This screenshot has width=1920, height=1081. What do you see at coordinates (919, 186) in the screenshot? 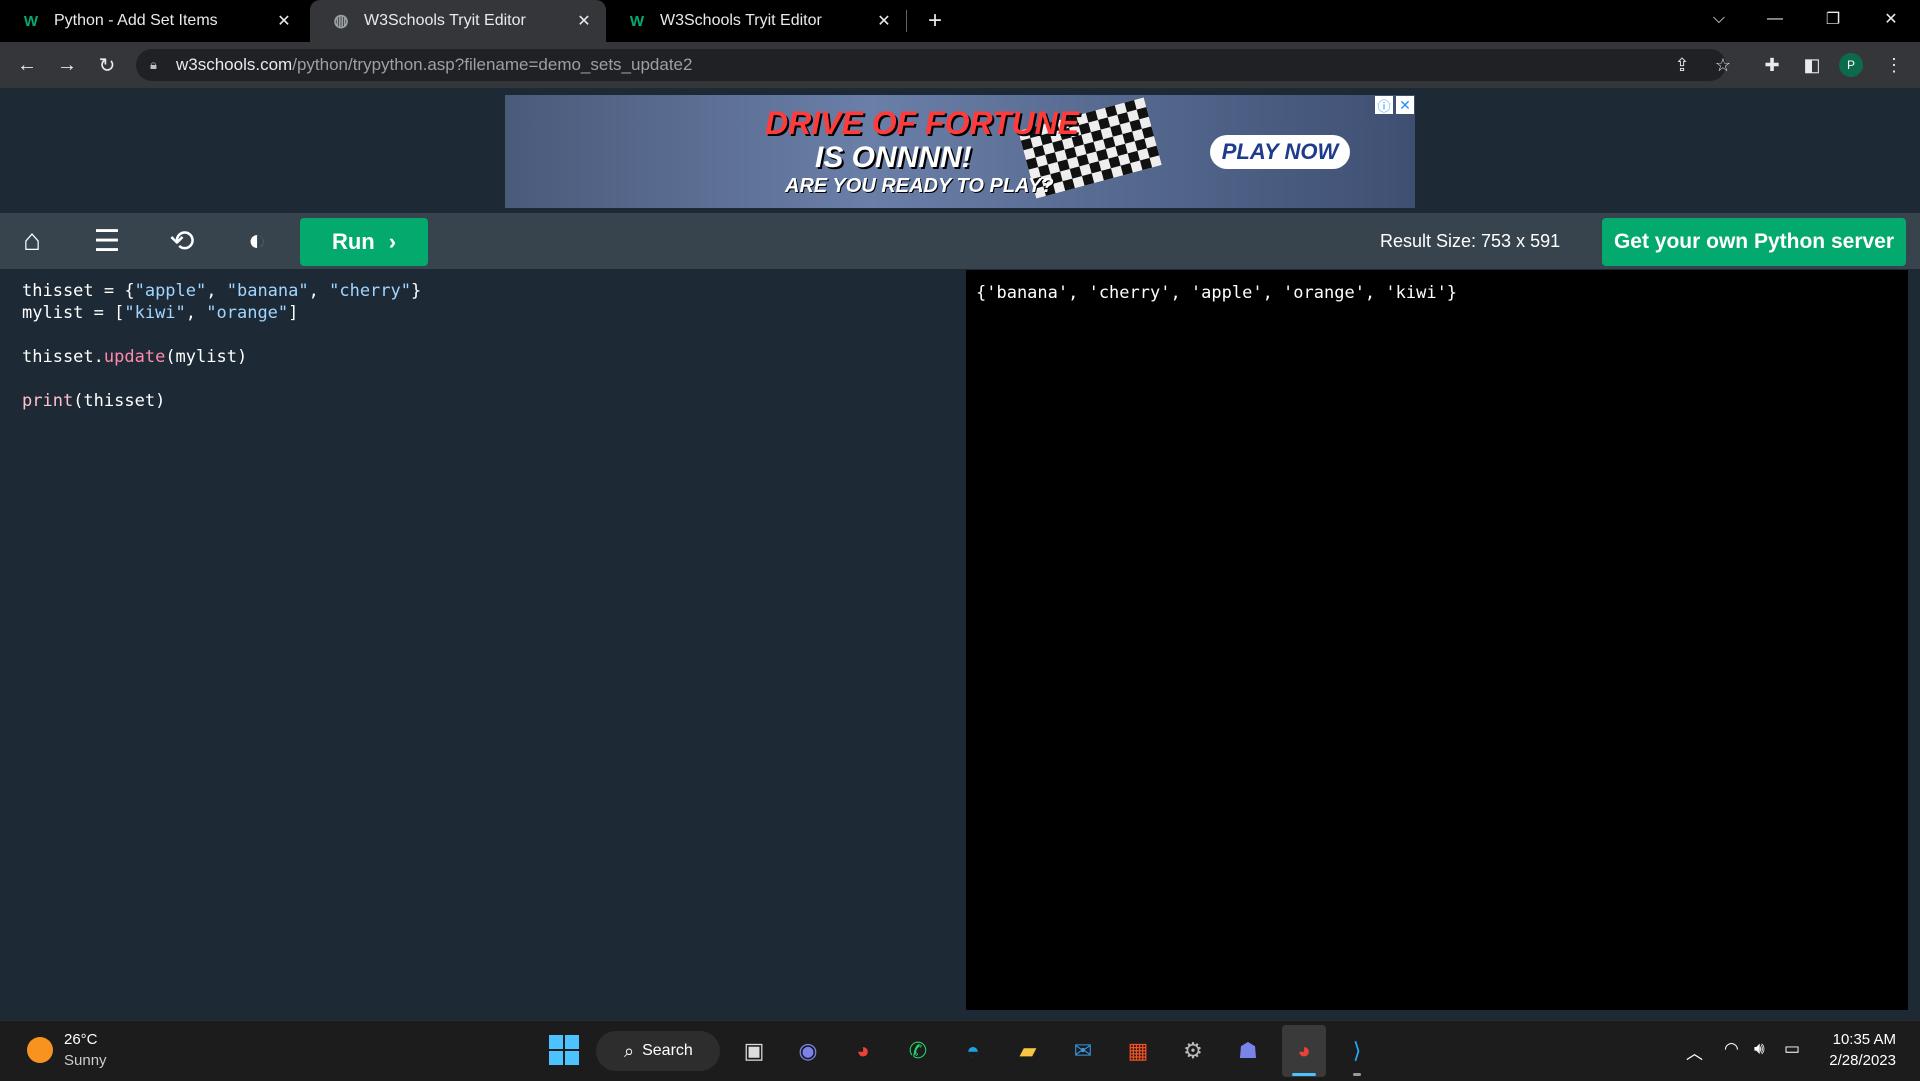
I see `ad-tagline: ARE YOU READY TO PLAY?` at bounding box center [919, 186].